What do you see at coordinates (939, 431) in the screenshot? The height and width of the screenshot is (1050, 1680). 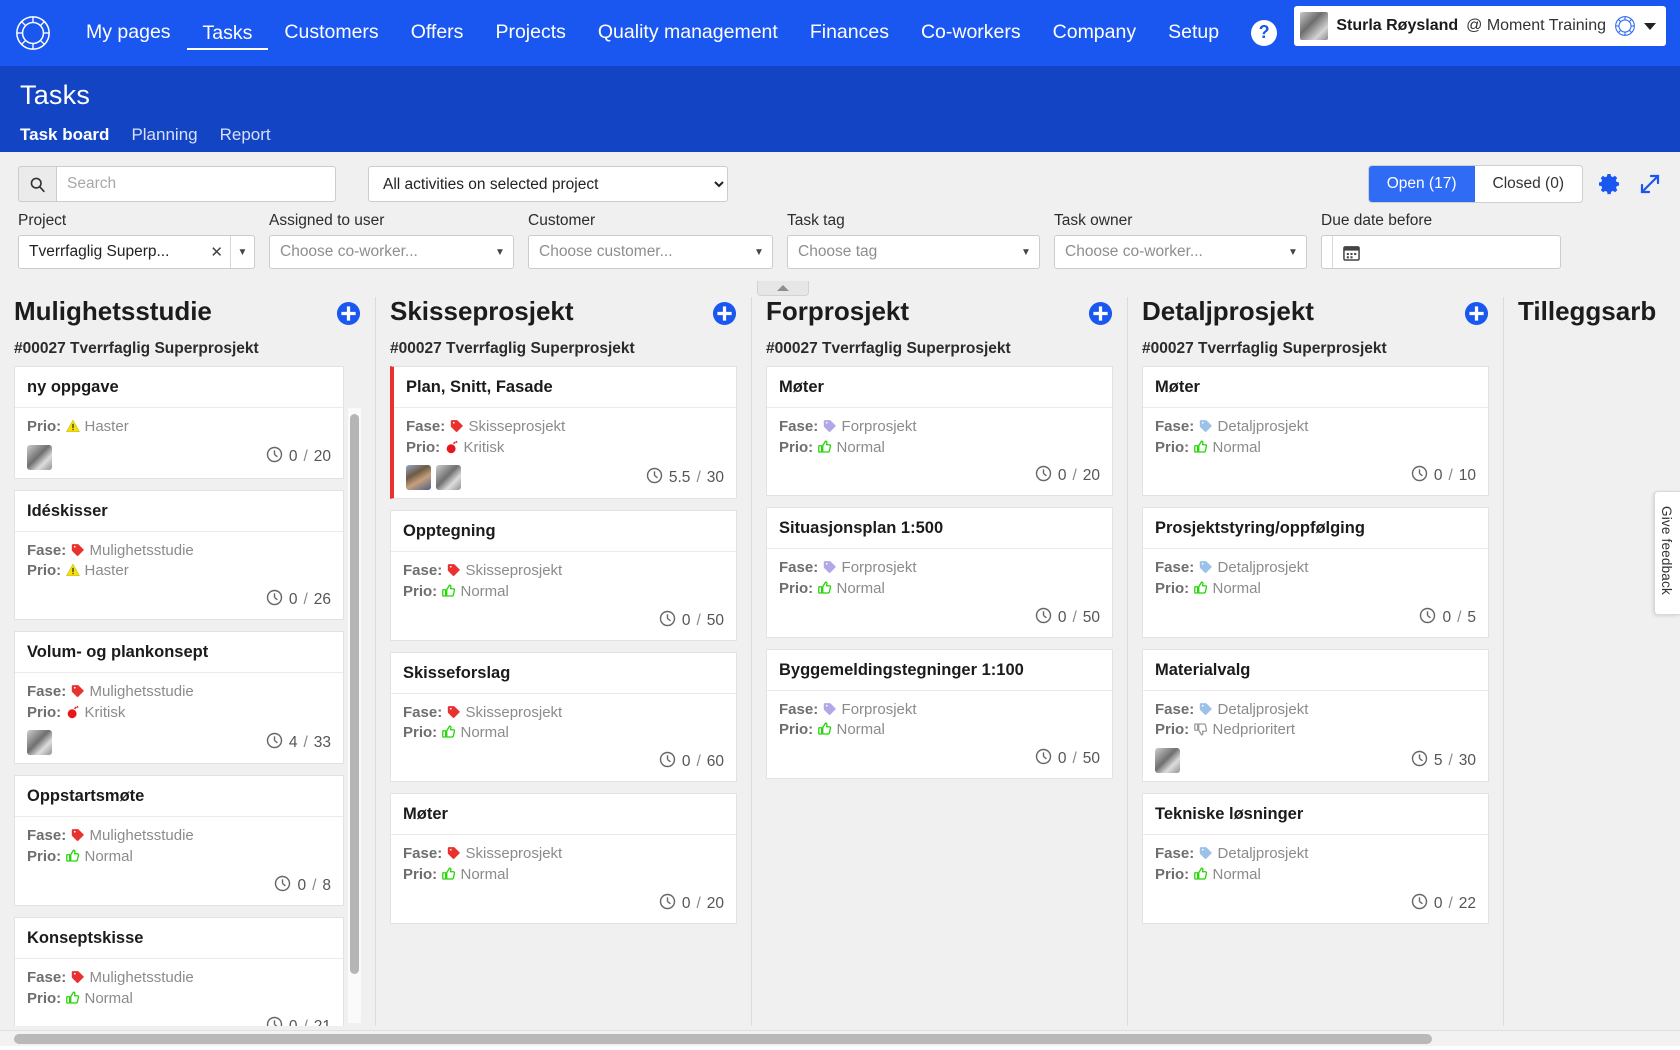 I see `task-card: Møter Fase: Forprosjekt Prio: Normal 0 / 20` at bounding box center [939, 431].